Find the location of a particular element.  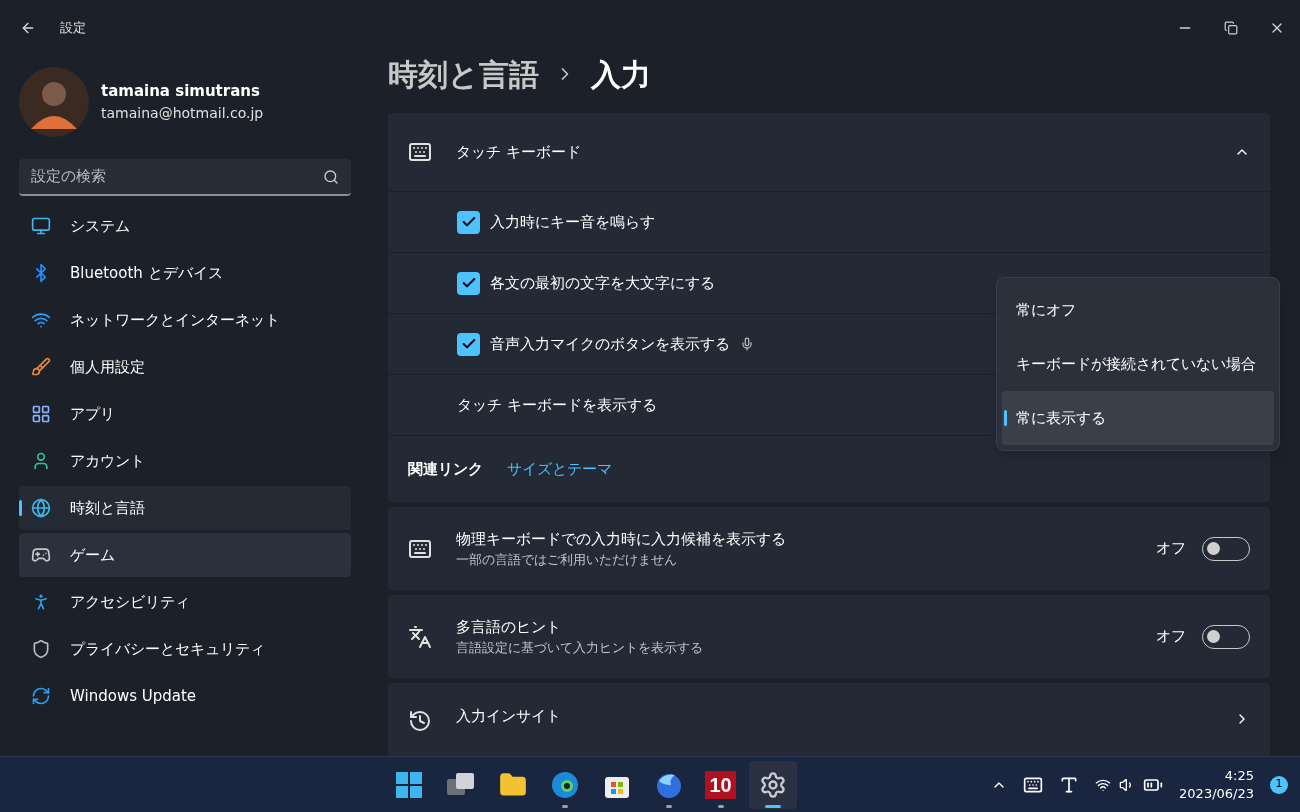

setting-title: 多言語のヒント is located at coordinates (509, 627).